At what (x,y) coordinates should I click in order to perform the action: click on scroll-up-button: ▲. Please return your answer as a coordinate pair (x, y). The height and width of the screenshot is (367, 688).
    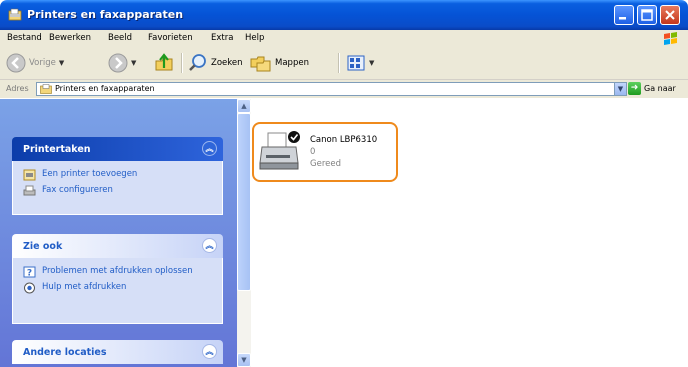
    Looking at the image, I should click on (244, 106).